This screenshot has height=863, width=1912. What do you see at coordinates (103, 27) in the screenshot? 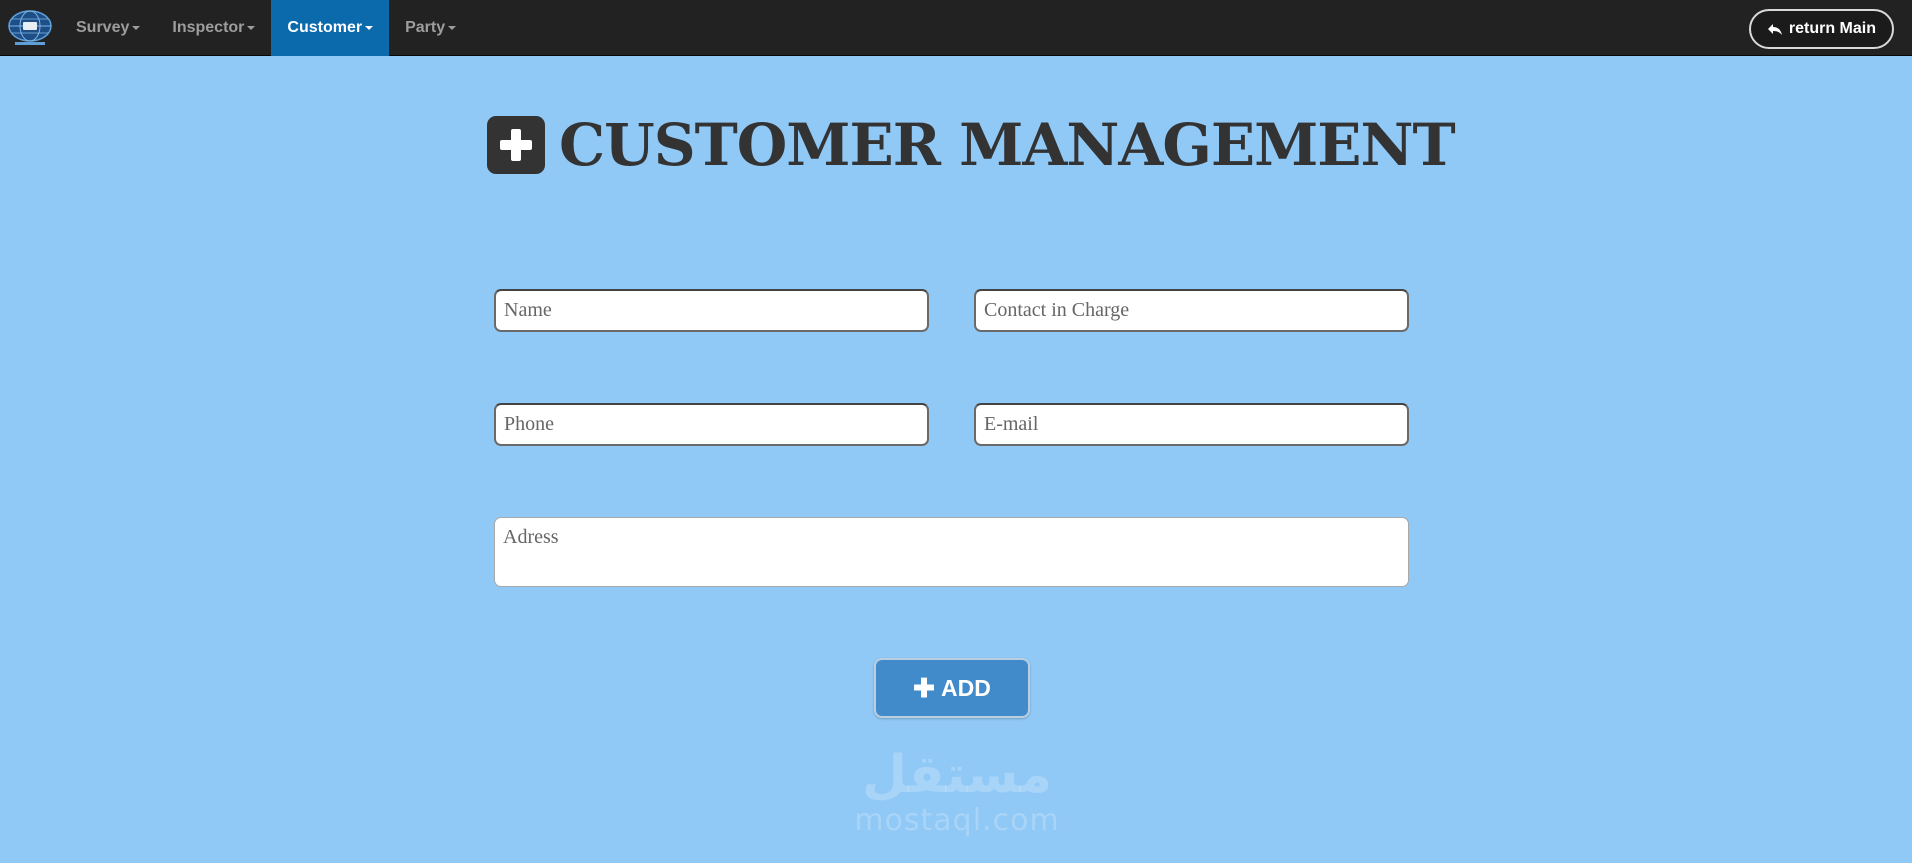
I see `nav-survey-label: Survey` at bounding box center [103, 27].